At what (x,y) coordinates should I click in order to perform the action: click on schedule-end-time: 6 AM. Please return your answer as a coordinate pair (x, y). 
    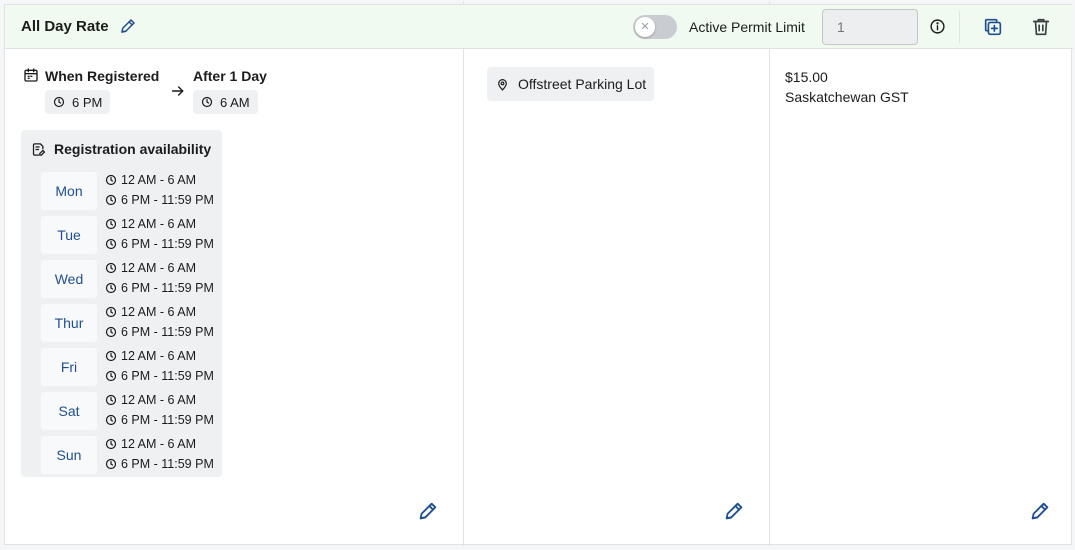
    Looking at the image, I should click on (235, 102).